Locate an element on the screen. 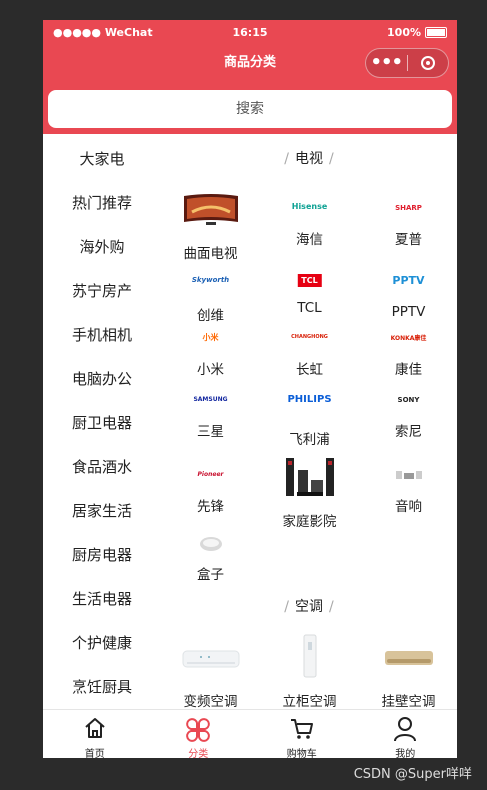 The image size is (487, 790). brand-item-philips: PHILIPS 飞利浦 is located at coordinates (309, 424).